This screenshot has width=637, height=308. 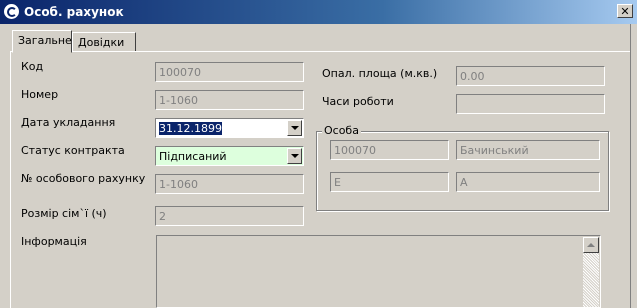 I want to click on tab-general: Загальне, so click(x=42, y=41).